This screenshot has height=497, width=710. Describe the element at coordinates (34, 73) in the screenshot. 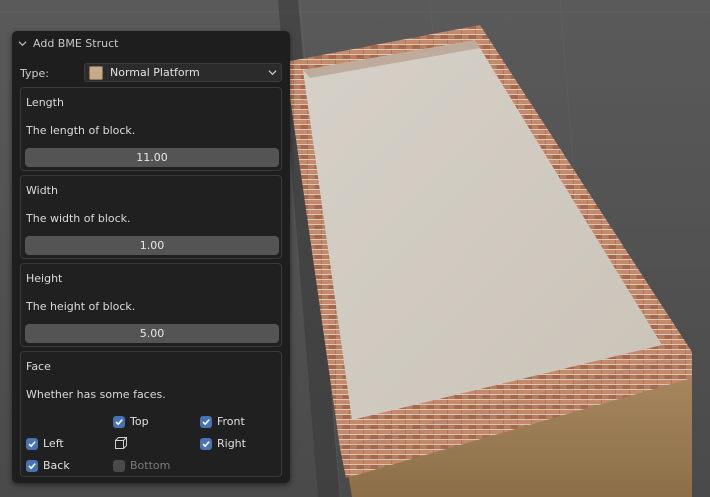

I see `type-label: Type:` at that location.